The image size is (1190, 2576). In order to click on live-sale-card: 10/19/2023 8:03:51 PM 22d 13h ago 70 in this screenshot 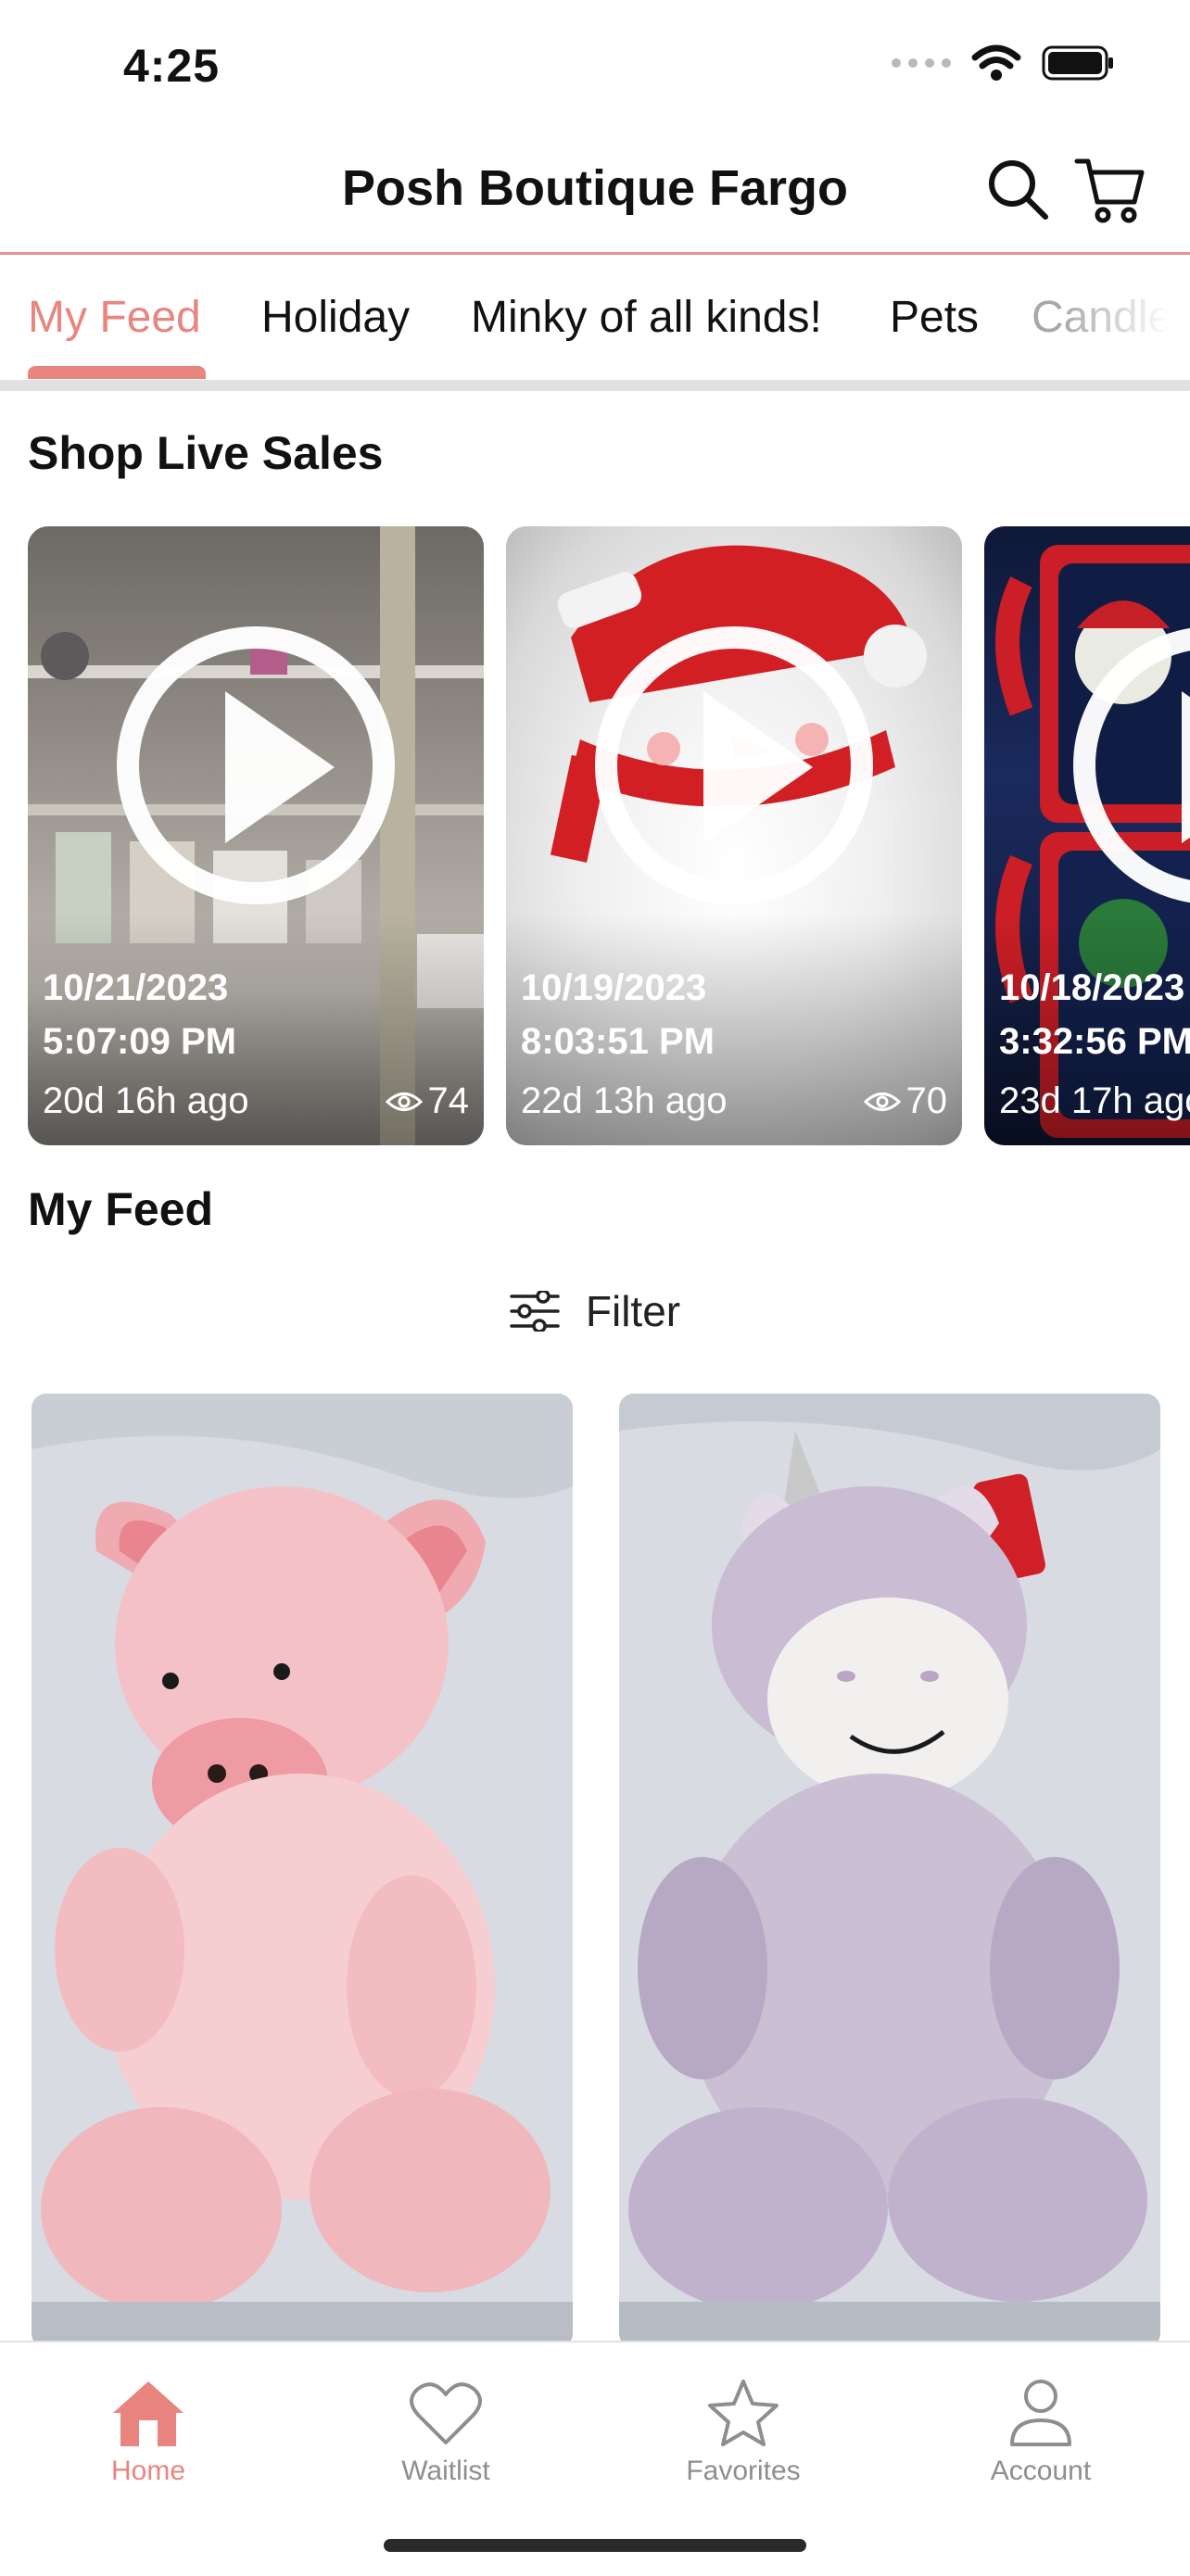, I will do `click(734, 836)`.